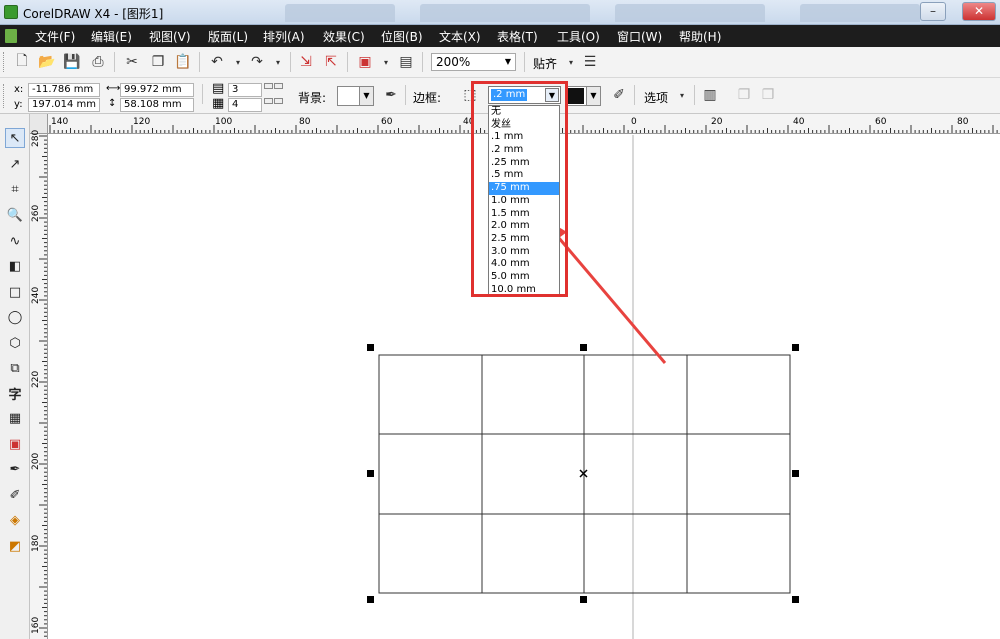 This screenshot has width=1000, height=639. Describe the element at coordinates (55, 36) in the screenshot. I see `menu-file: 文件(F)` at that location.